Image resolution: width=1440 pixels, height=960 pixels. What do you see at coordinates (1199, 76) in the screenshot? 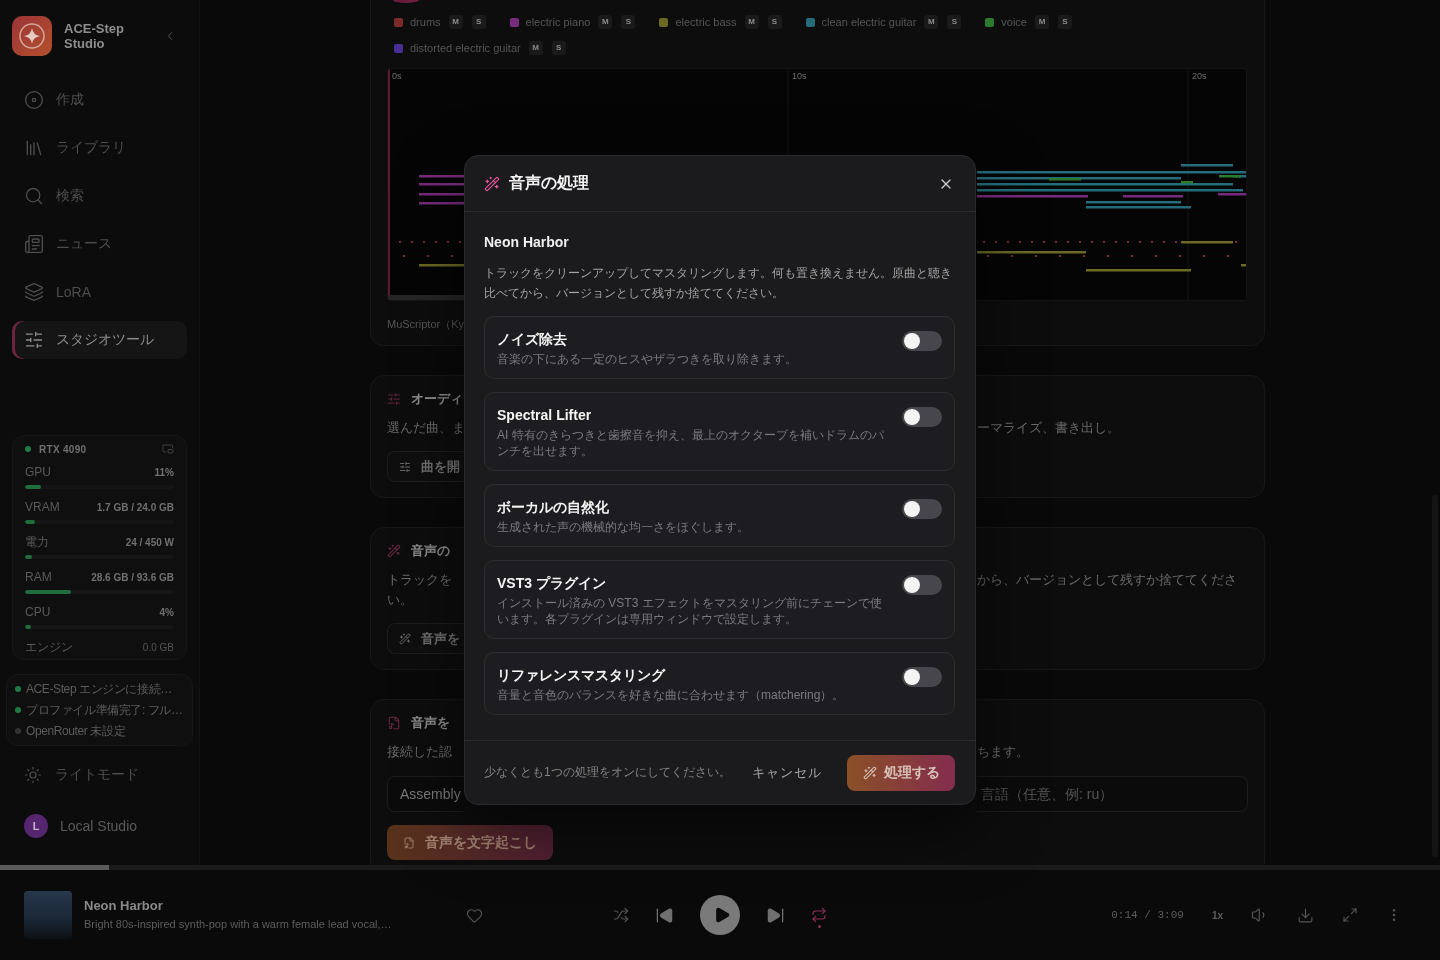
I see `time-label: 20s` at bounding box center [1199, 76].